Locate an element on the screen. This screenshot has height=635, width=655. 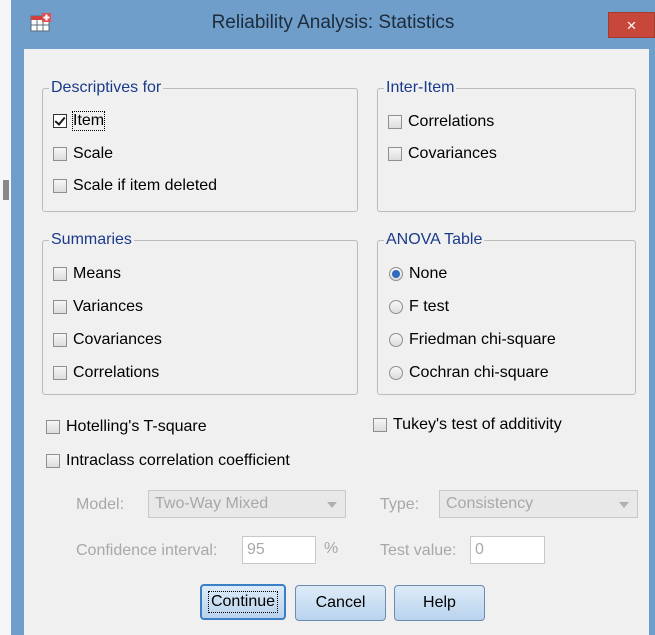
variances-checkbox: Variances is located at coordinates (98, 307).